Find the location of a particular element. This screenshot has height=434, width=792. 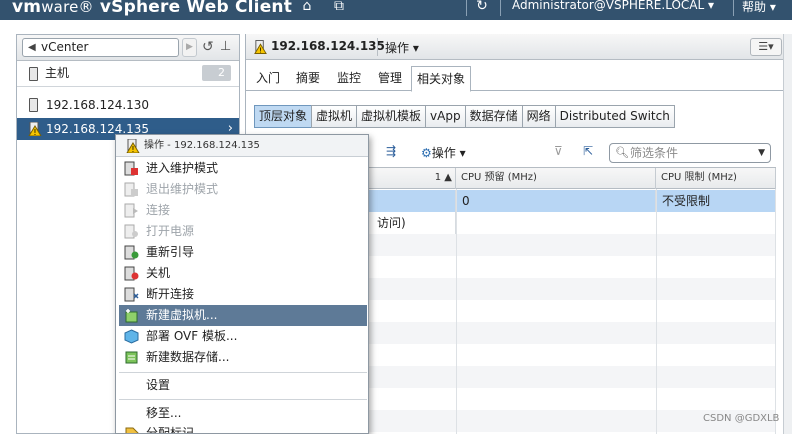

menu-reboot: 重新引导 is located at coordinates (243, 252).